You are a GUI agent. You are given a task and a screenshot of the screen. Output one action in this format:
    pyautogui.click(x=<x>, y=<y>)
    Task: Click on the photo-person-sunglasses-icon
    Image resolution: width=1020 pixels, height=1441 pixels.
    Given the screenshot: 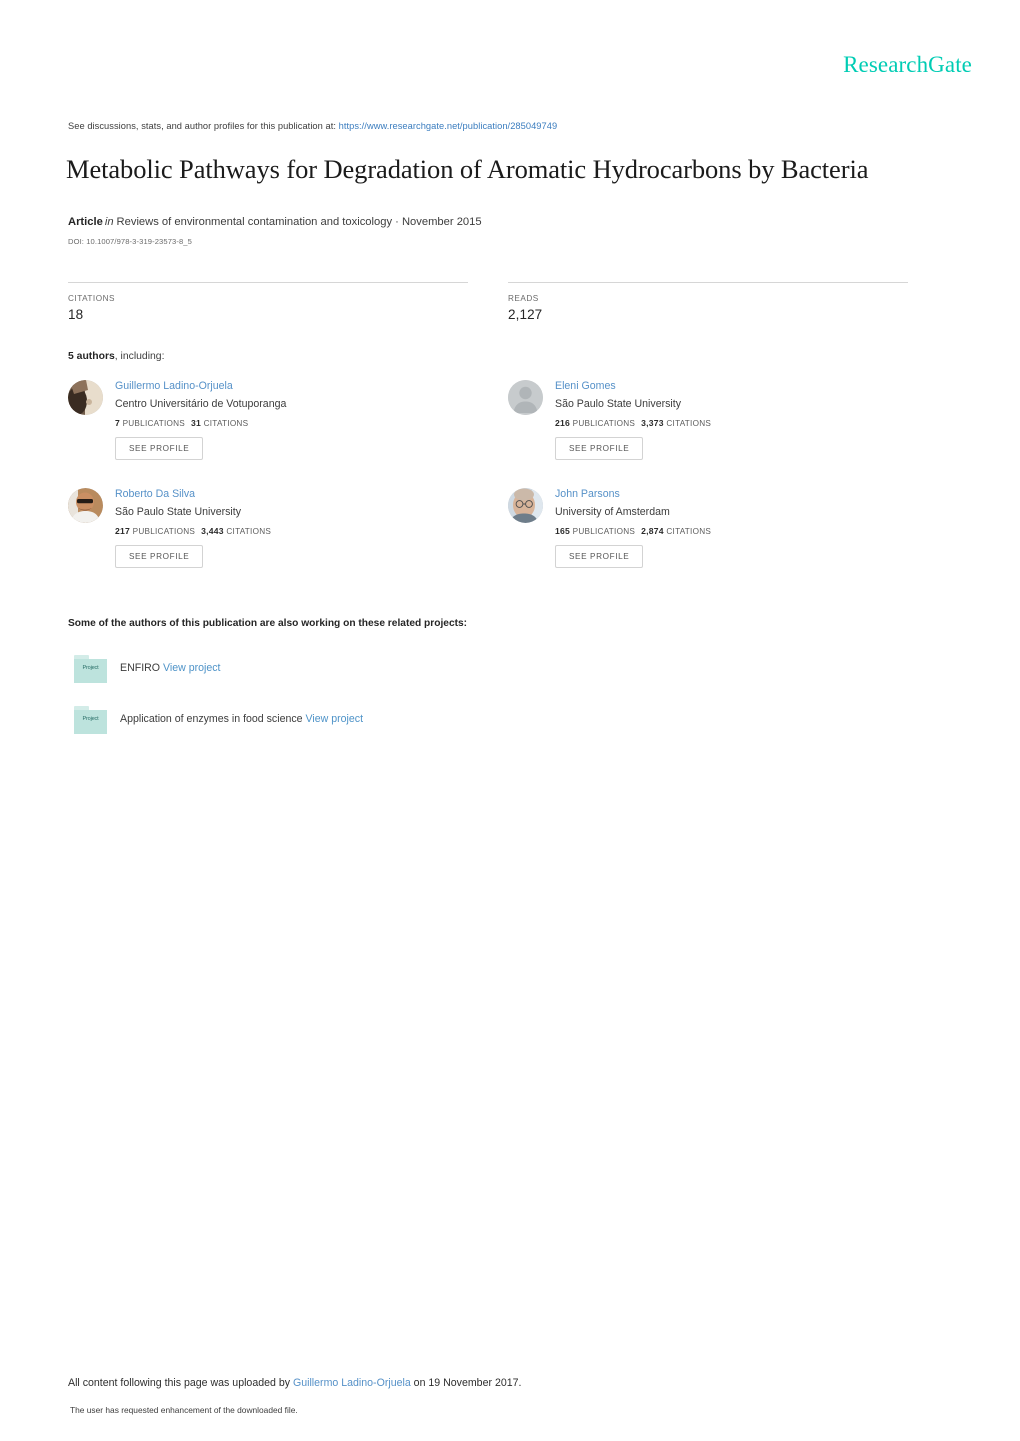 What is the action you would take?
    pyautogui.click(x=85, y=505)
    